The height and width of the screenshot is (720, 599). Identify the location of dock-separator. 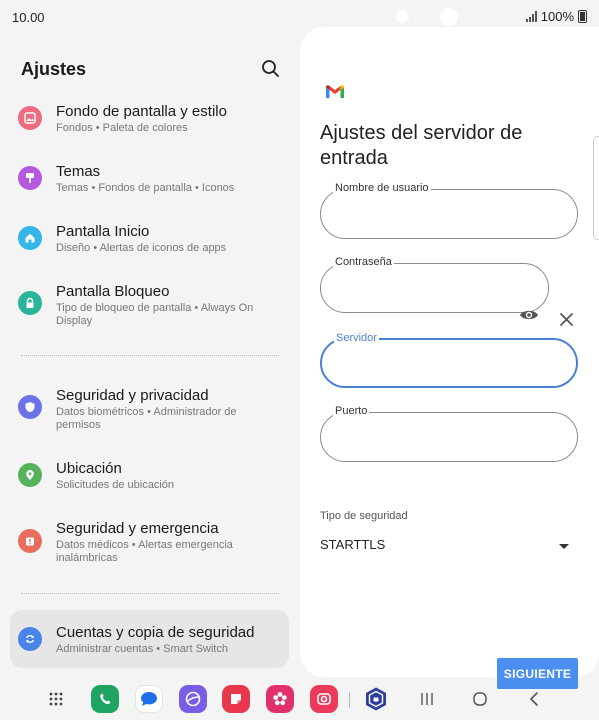
(349, 700).